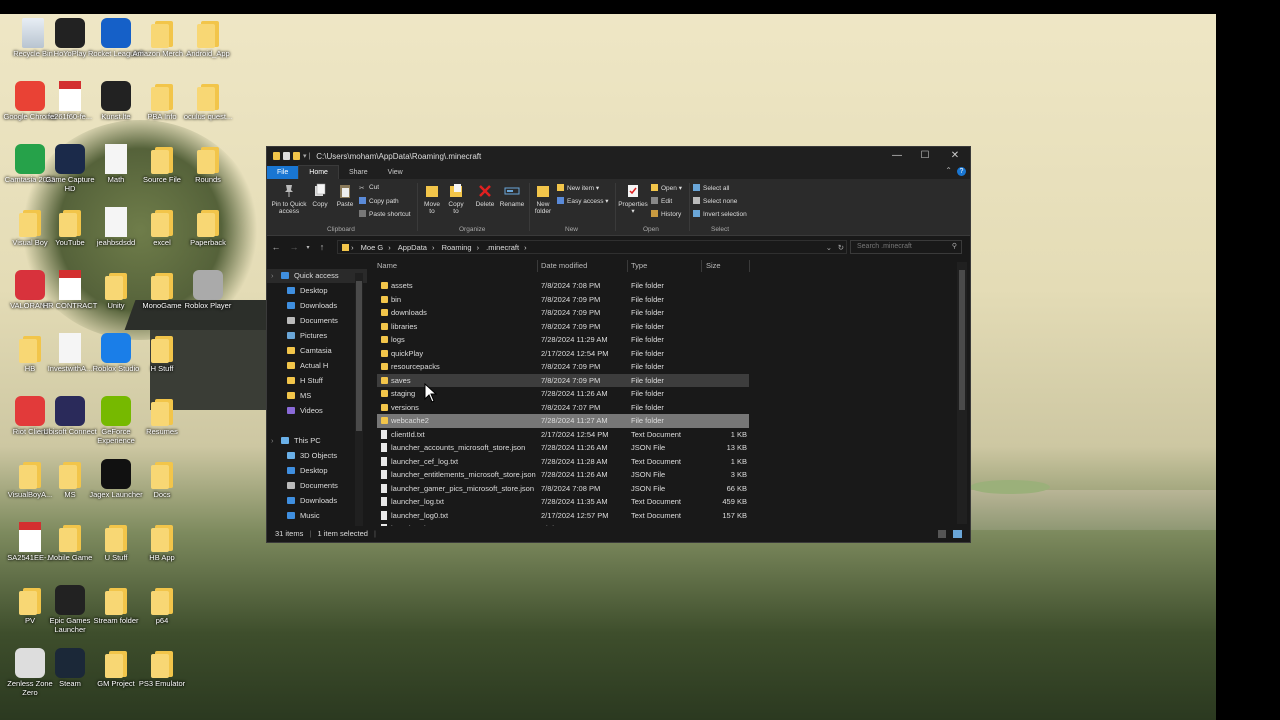 The image size is (1280, 720). I want to click on select-none-button: Select none, so click(715, 201).